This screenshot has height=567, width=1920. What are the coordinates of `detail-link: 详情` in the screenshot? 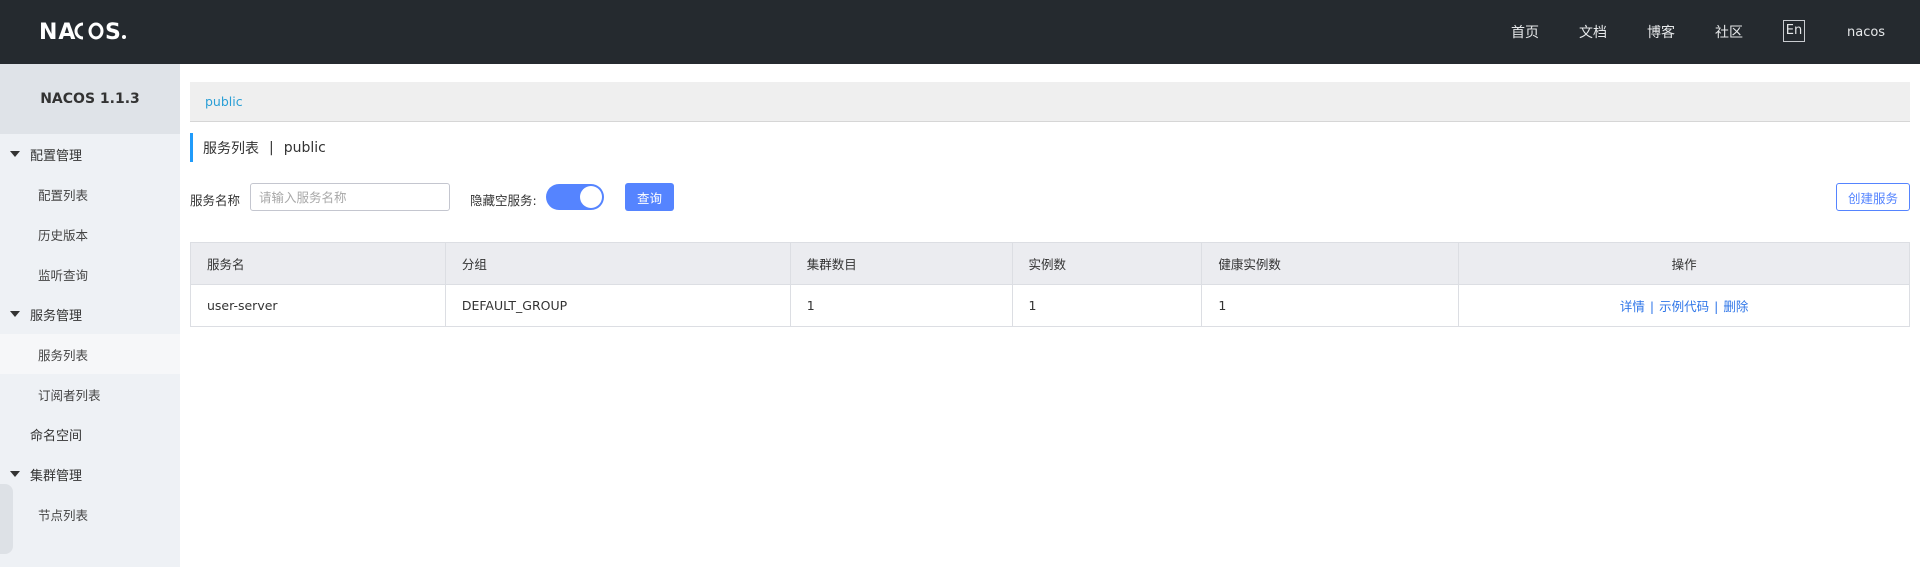 It's located at (1632, 306).